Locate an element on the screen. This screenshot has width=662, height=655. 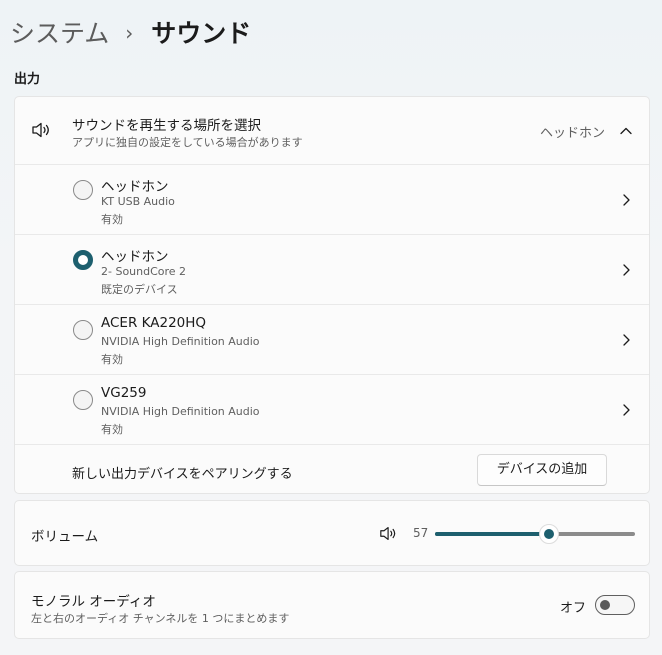
device-radio-selected is located at coordinates (83, 260).